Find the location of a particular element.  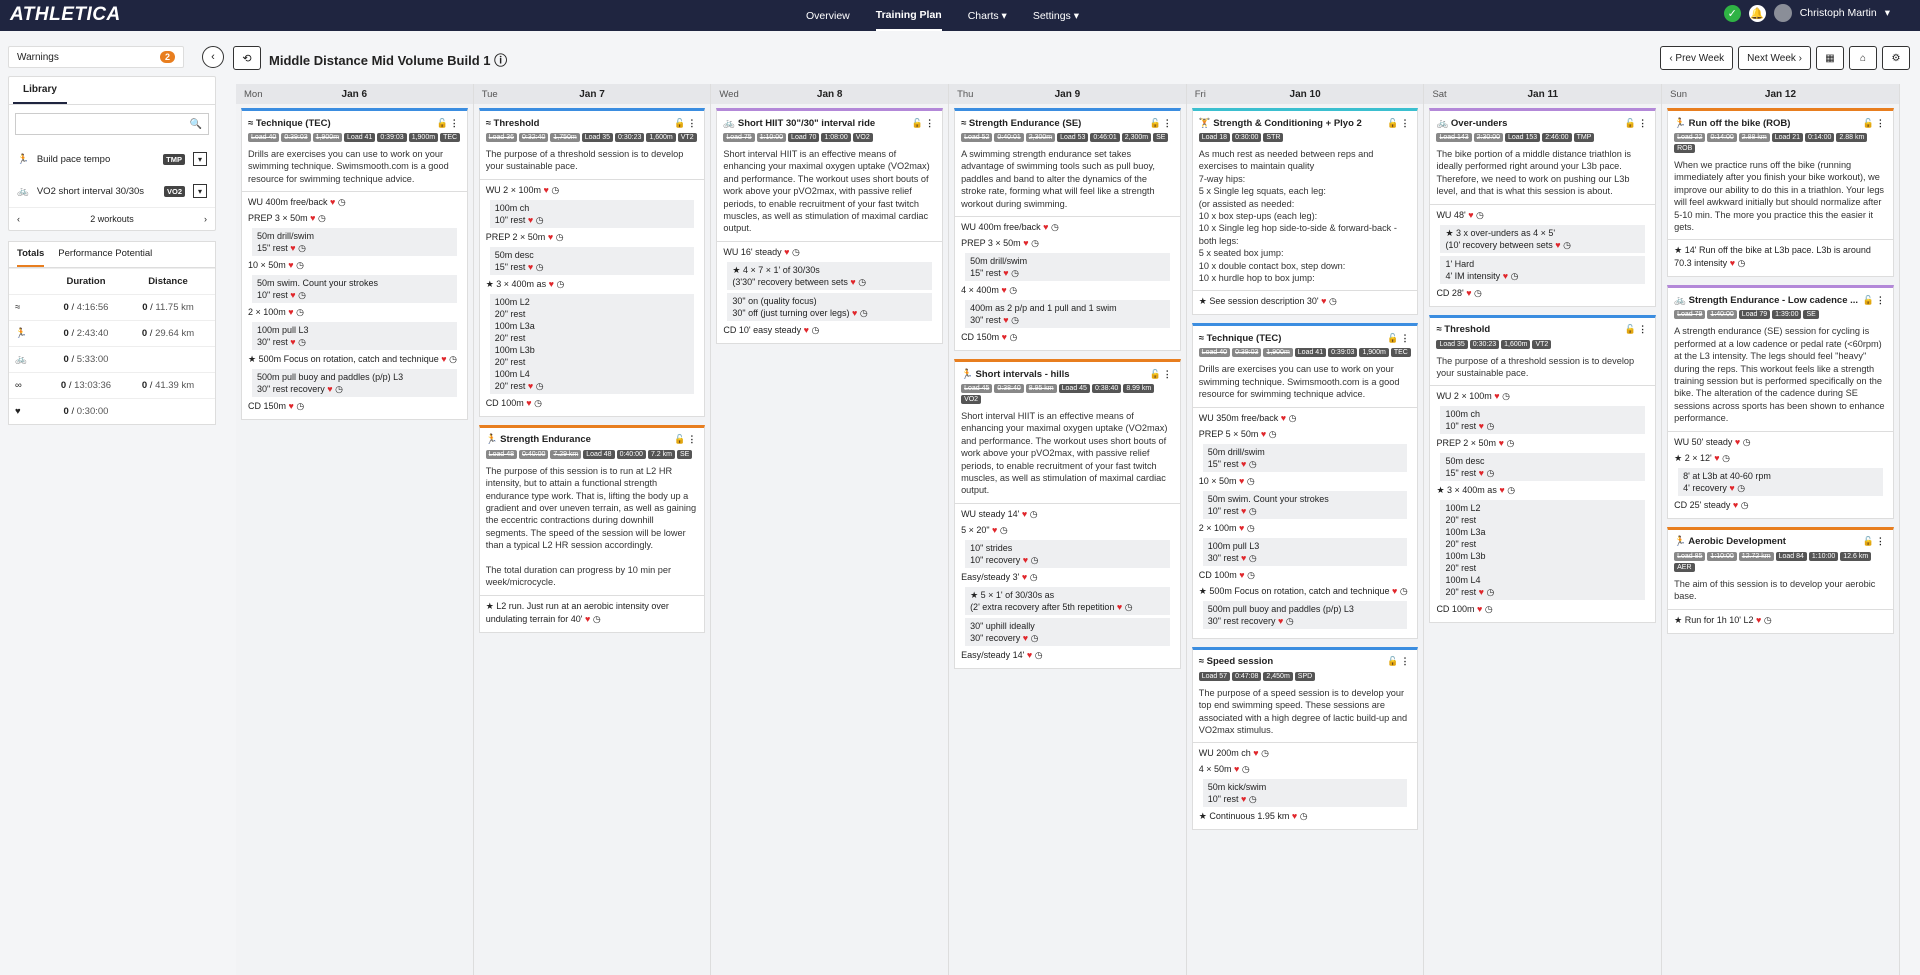

nav-overview: Overview is located at coordinates (828, 16).